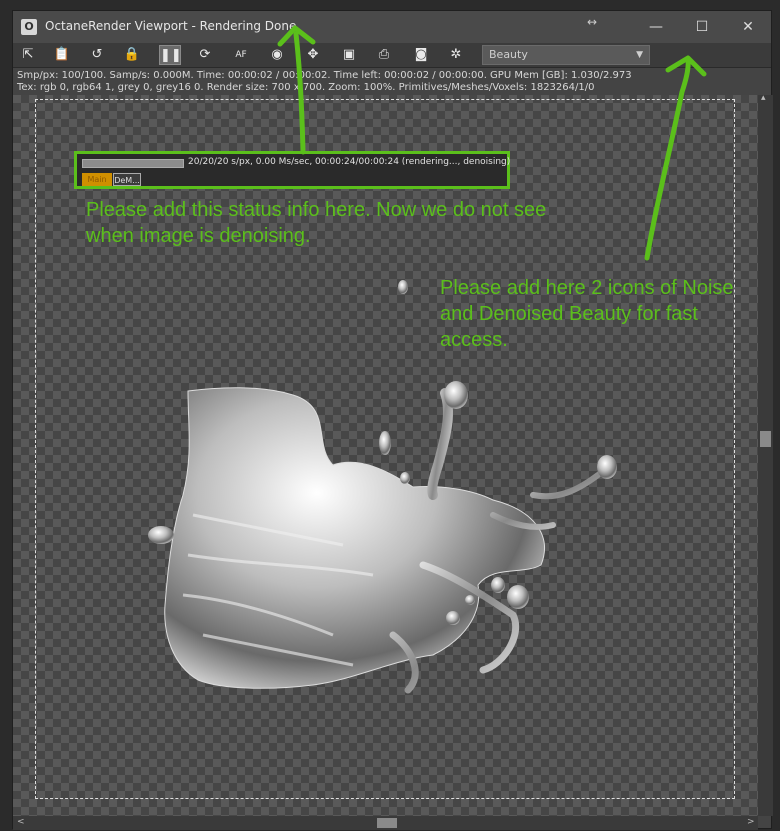  What do you see at coordinates (566, 55) in the screenshot?
I see `render-pass-dropdown: Beauty ▼` at bounding box center [566, 55].